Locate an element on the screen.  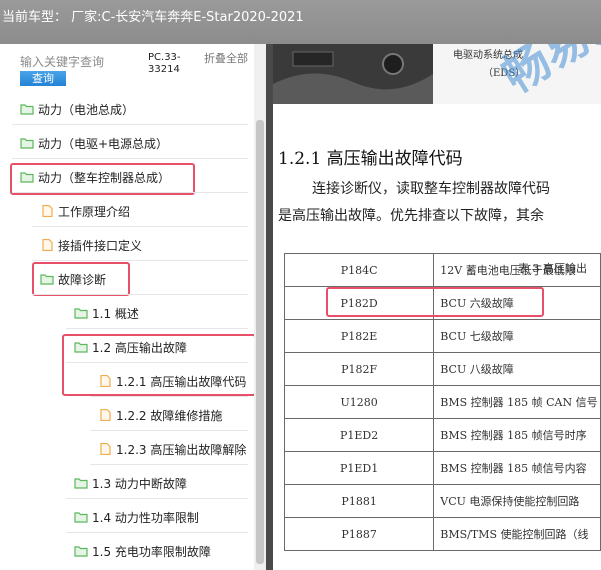
paragraph-line: 是高压输出故障。优先排查以下故障，其余 is located at coordinates (411, 216).